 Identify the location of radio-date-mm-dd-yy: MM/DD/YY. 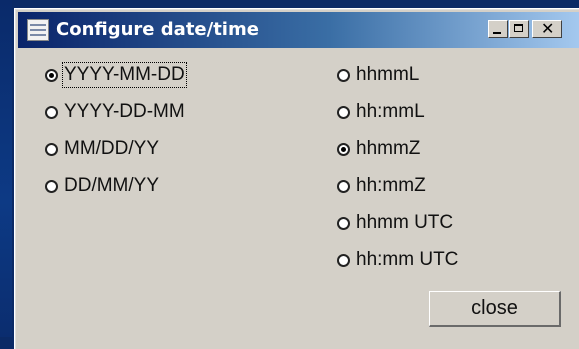
(102, 149).